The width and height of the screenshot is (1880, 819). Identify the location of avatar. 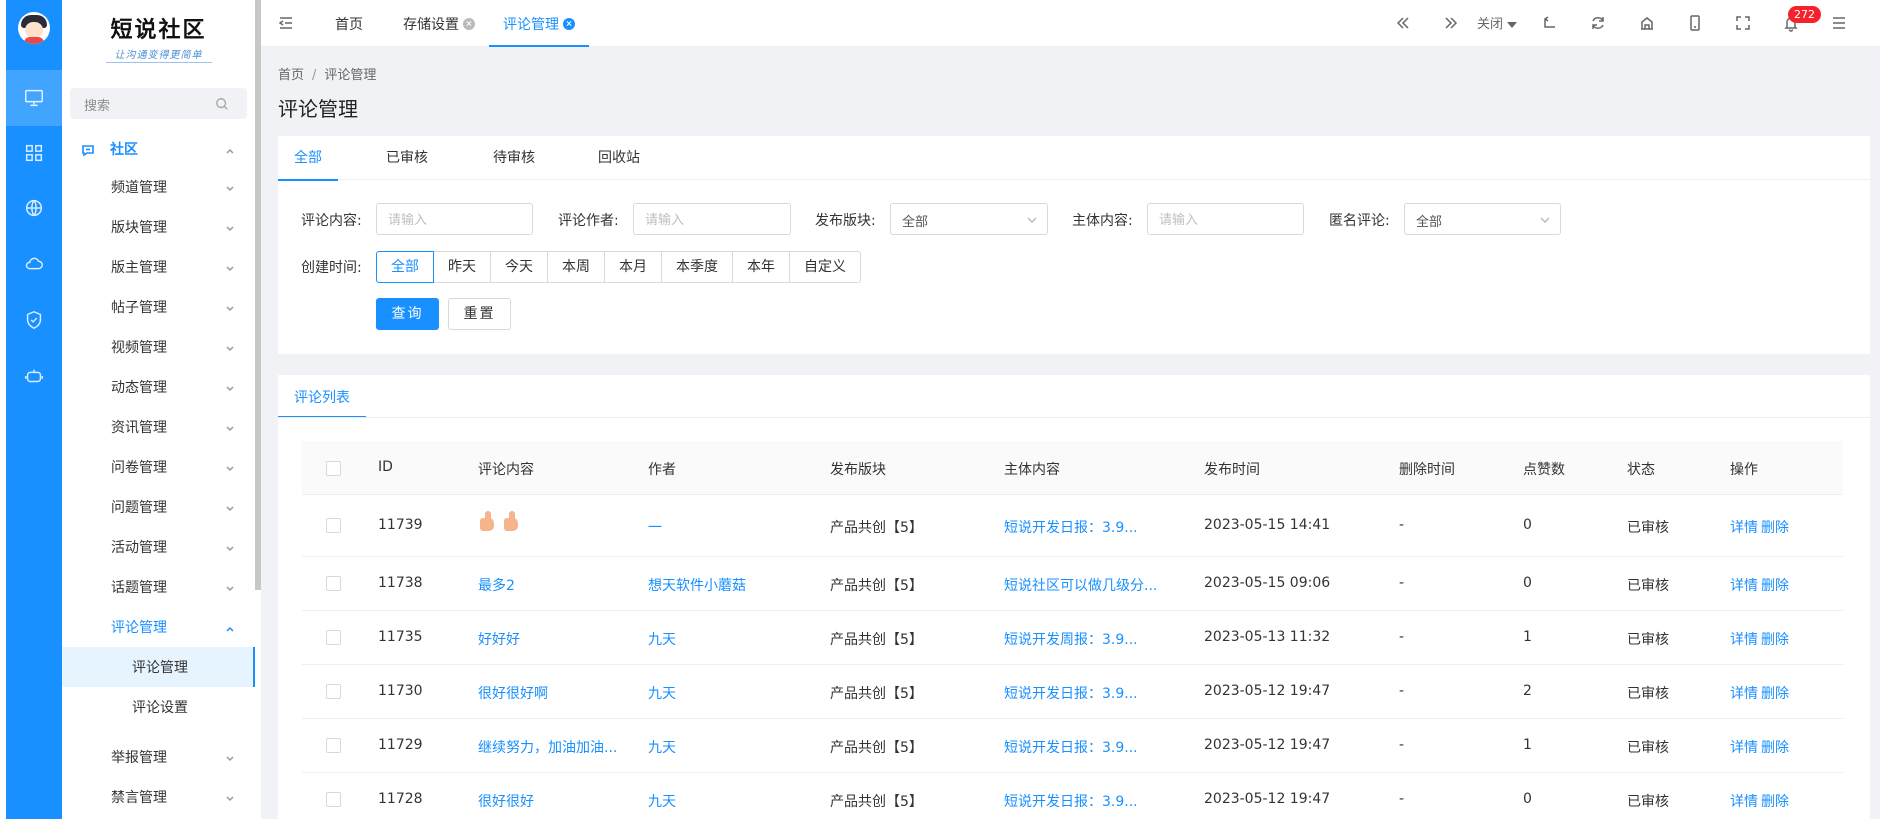
(34, 28).